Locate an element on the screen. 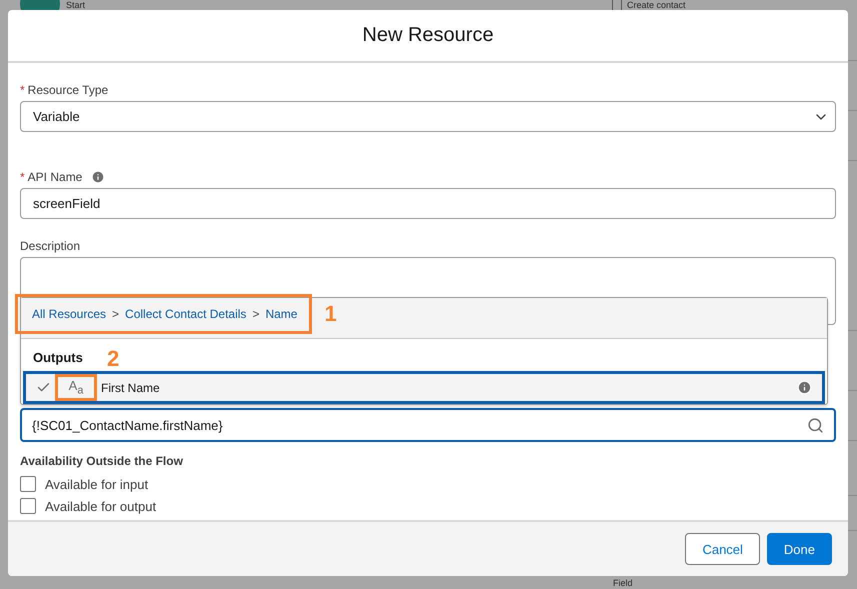 This screenshot has height=589, width=857. canvas-label: Start is located at coordinates (76, 5).